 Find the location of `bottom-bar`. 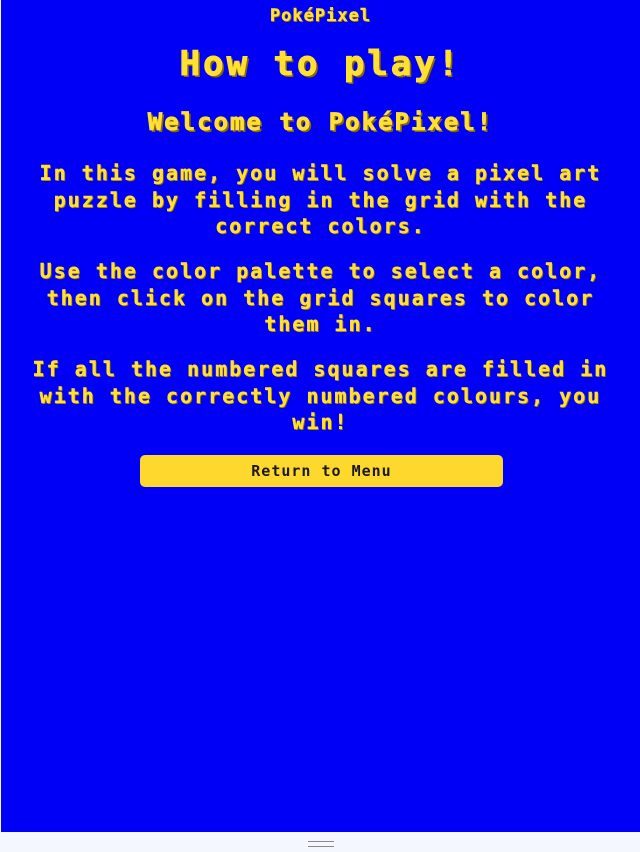

bottom-bar is located at coordinates (320, 842).